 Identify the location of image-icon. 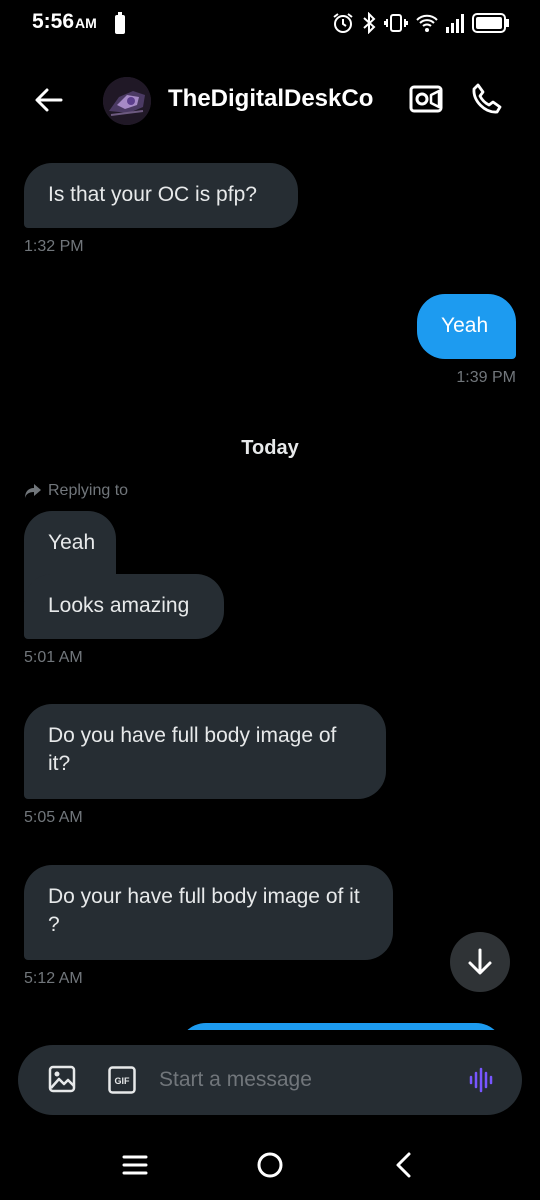
(62, 1079).